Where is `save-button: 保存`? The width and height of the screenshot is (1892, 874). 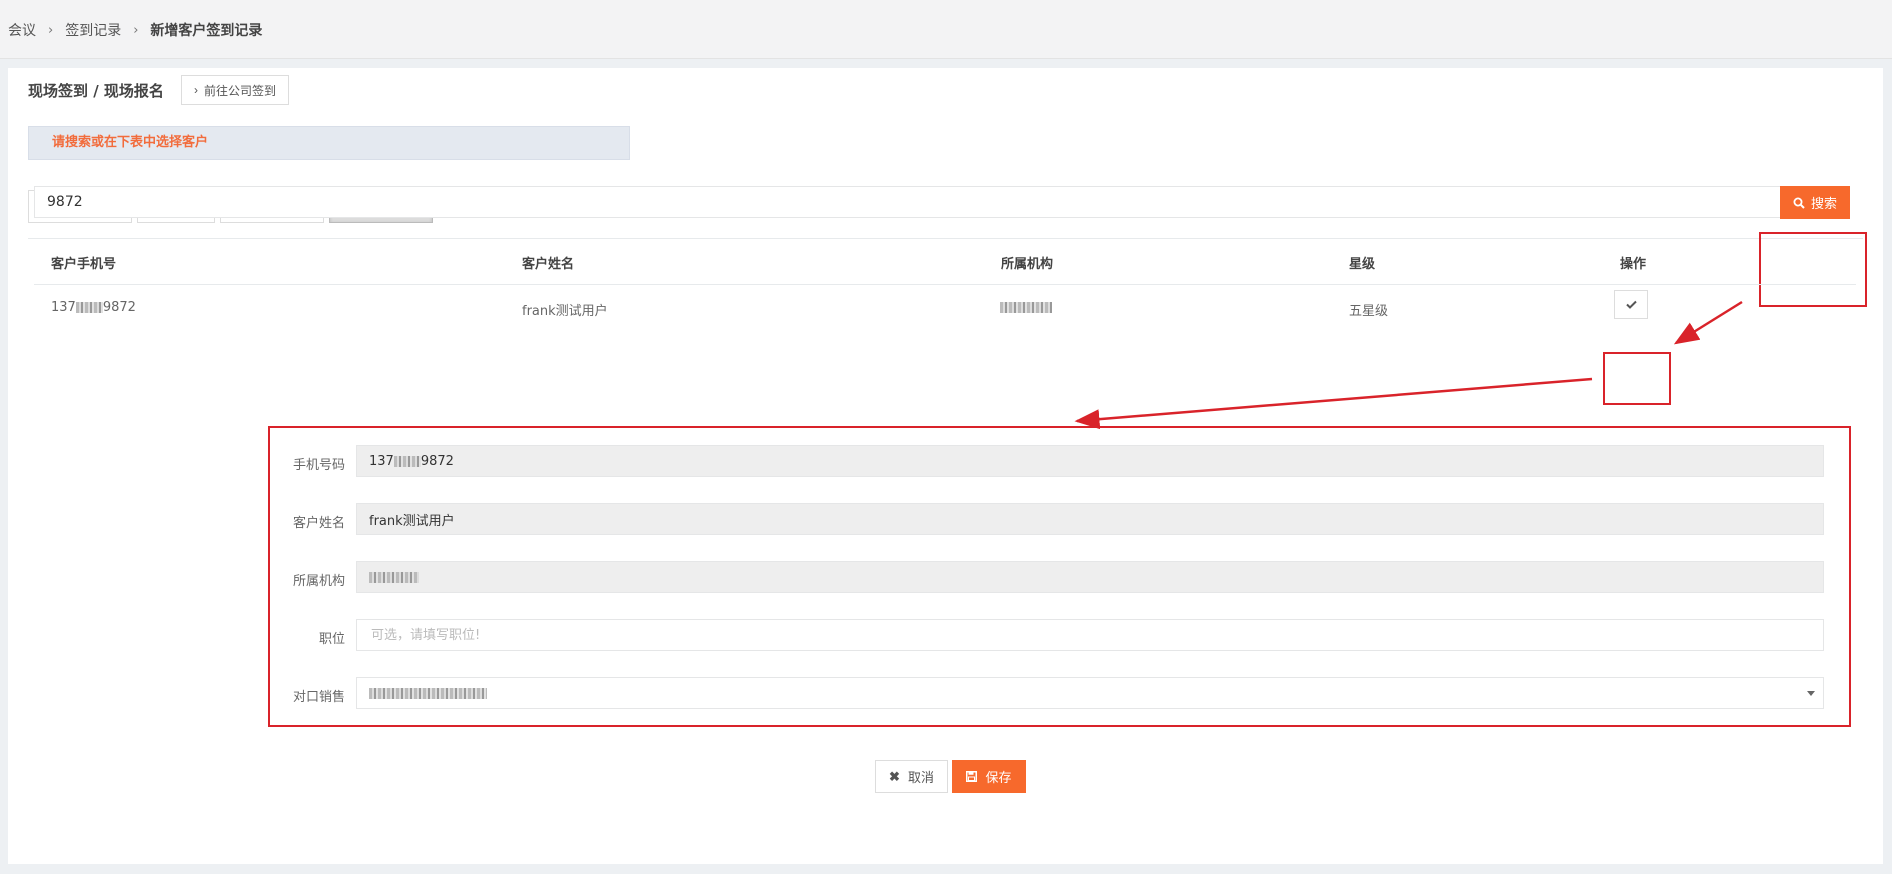
save-button: 保存 is located at coordinates (989, 776).